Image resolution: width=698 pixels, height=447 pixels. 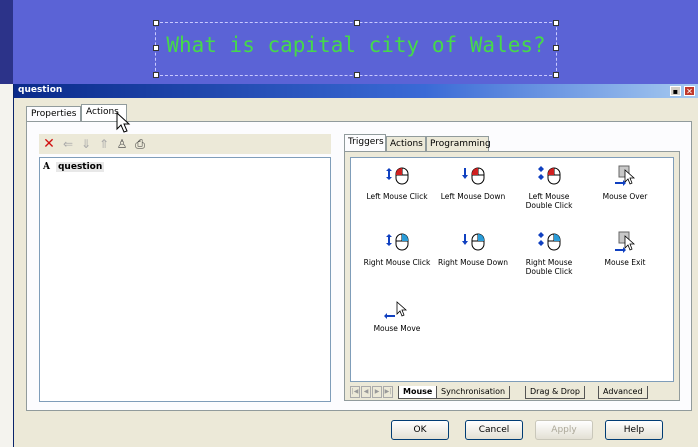 I want to click on tab-label: Mouse, so click(x=418, y=391).